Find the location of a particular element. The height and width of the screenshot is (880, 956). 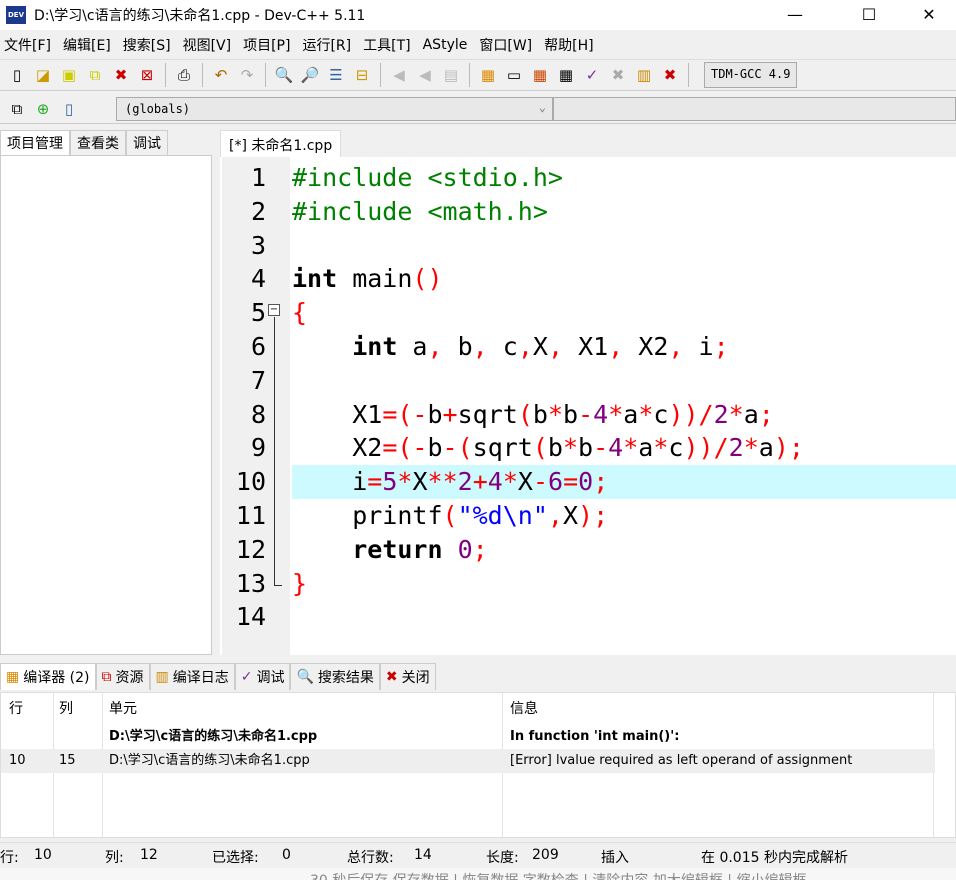

comment-icon: ▤ is located at coordinates (451, 75).